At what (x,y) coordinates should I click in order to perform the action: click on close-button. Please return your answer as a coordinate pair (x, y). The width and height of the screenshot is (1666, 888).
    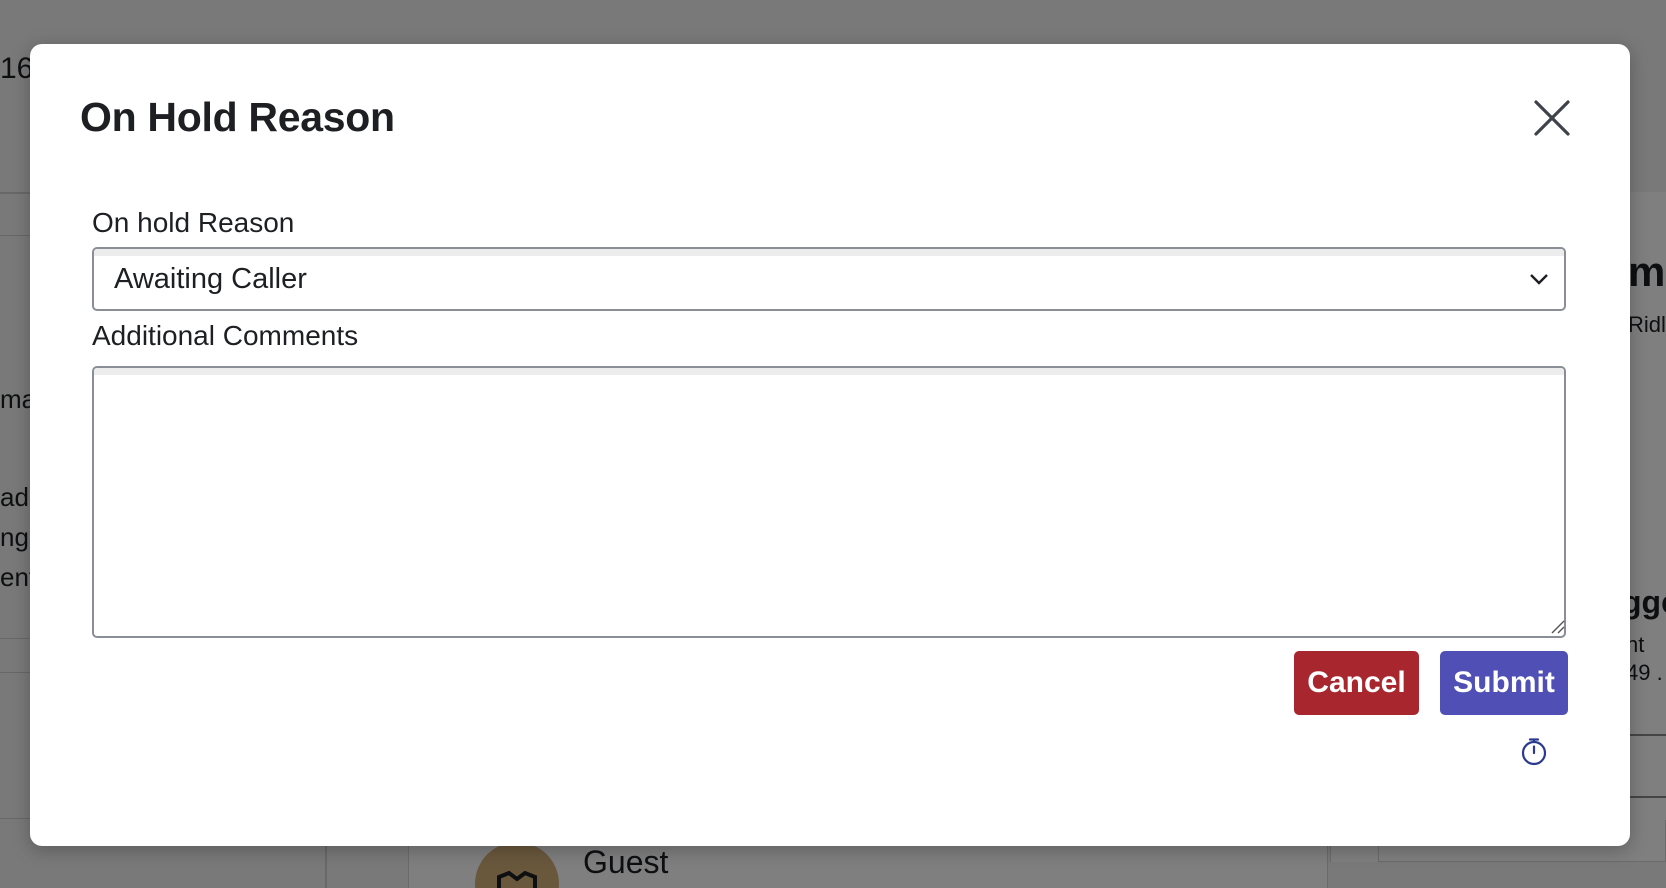
    Looking at the image, I should click on (1552, 118).